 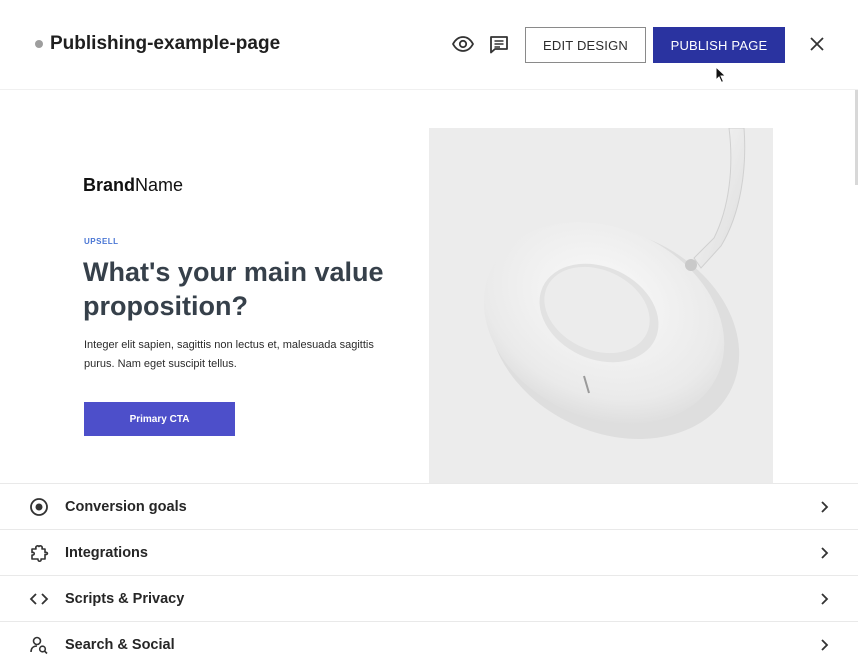 What do you see at coordinates (429, 506) in the screenshot?
I see `settings-row-conversion-goals: Conversion goals` at bounding box center [429, 506].